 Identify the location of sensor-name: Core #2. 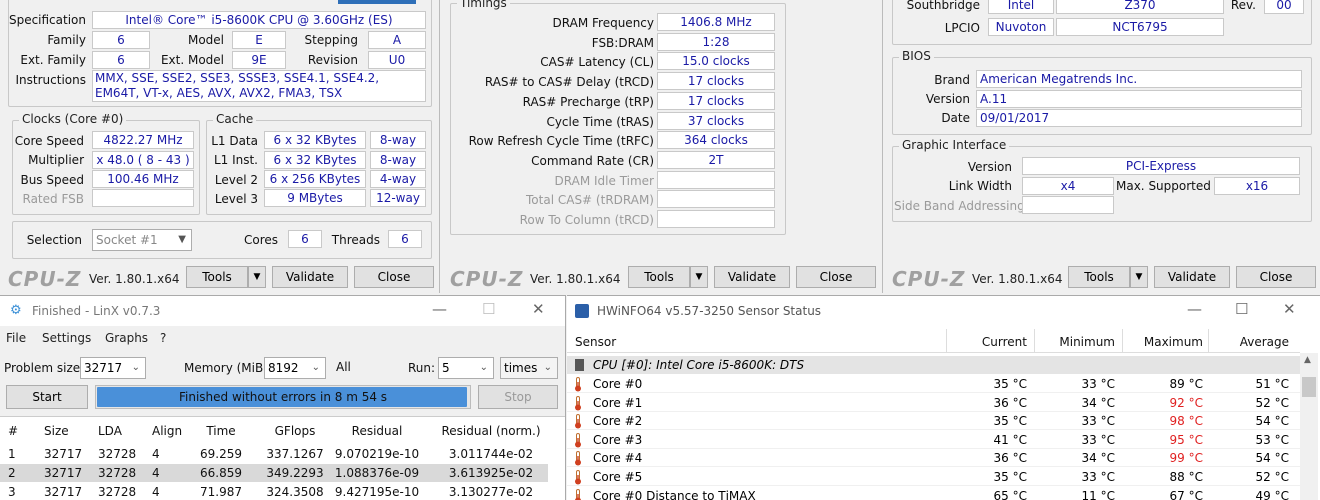
(618, 421).